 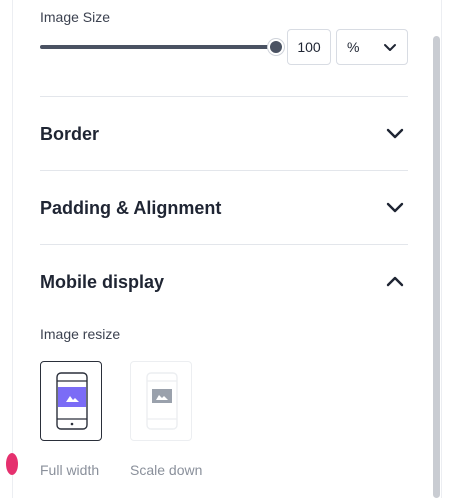 What do you see at coordinates (436, 267) in the screenshot?
I see `scrollbar` at bounding box center [436, 267].